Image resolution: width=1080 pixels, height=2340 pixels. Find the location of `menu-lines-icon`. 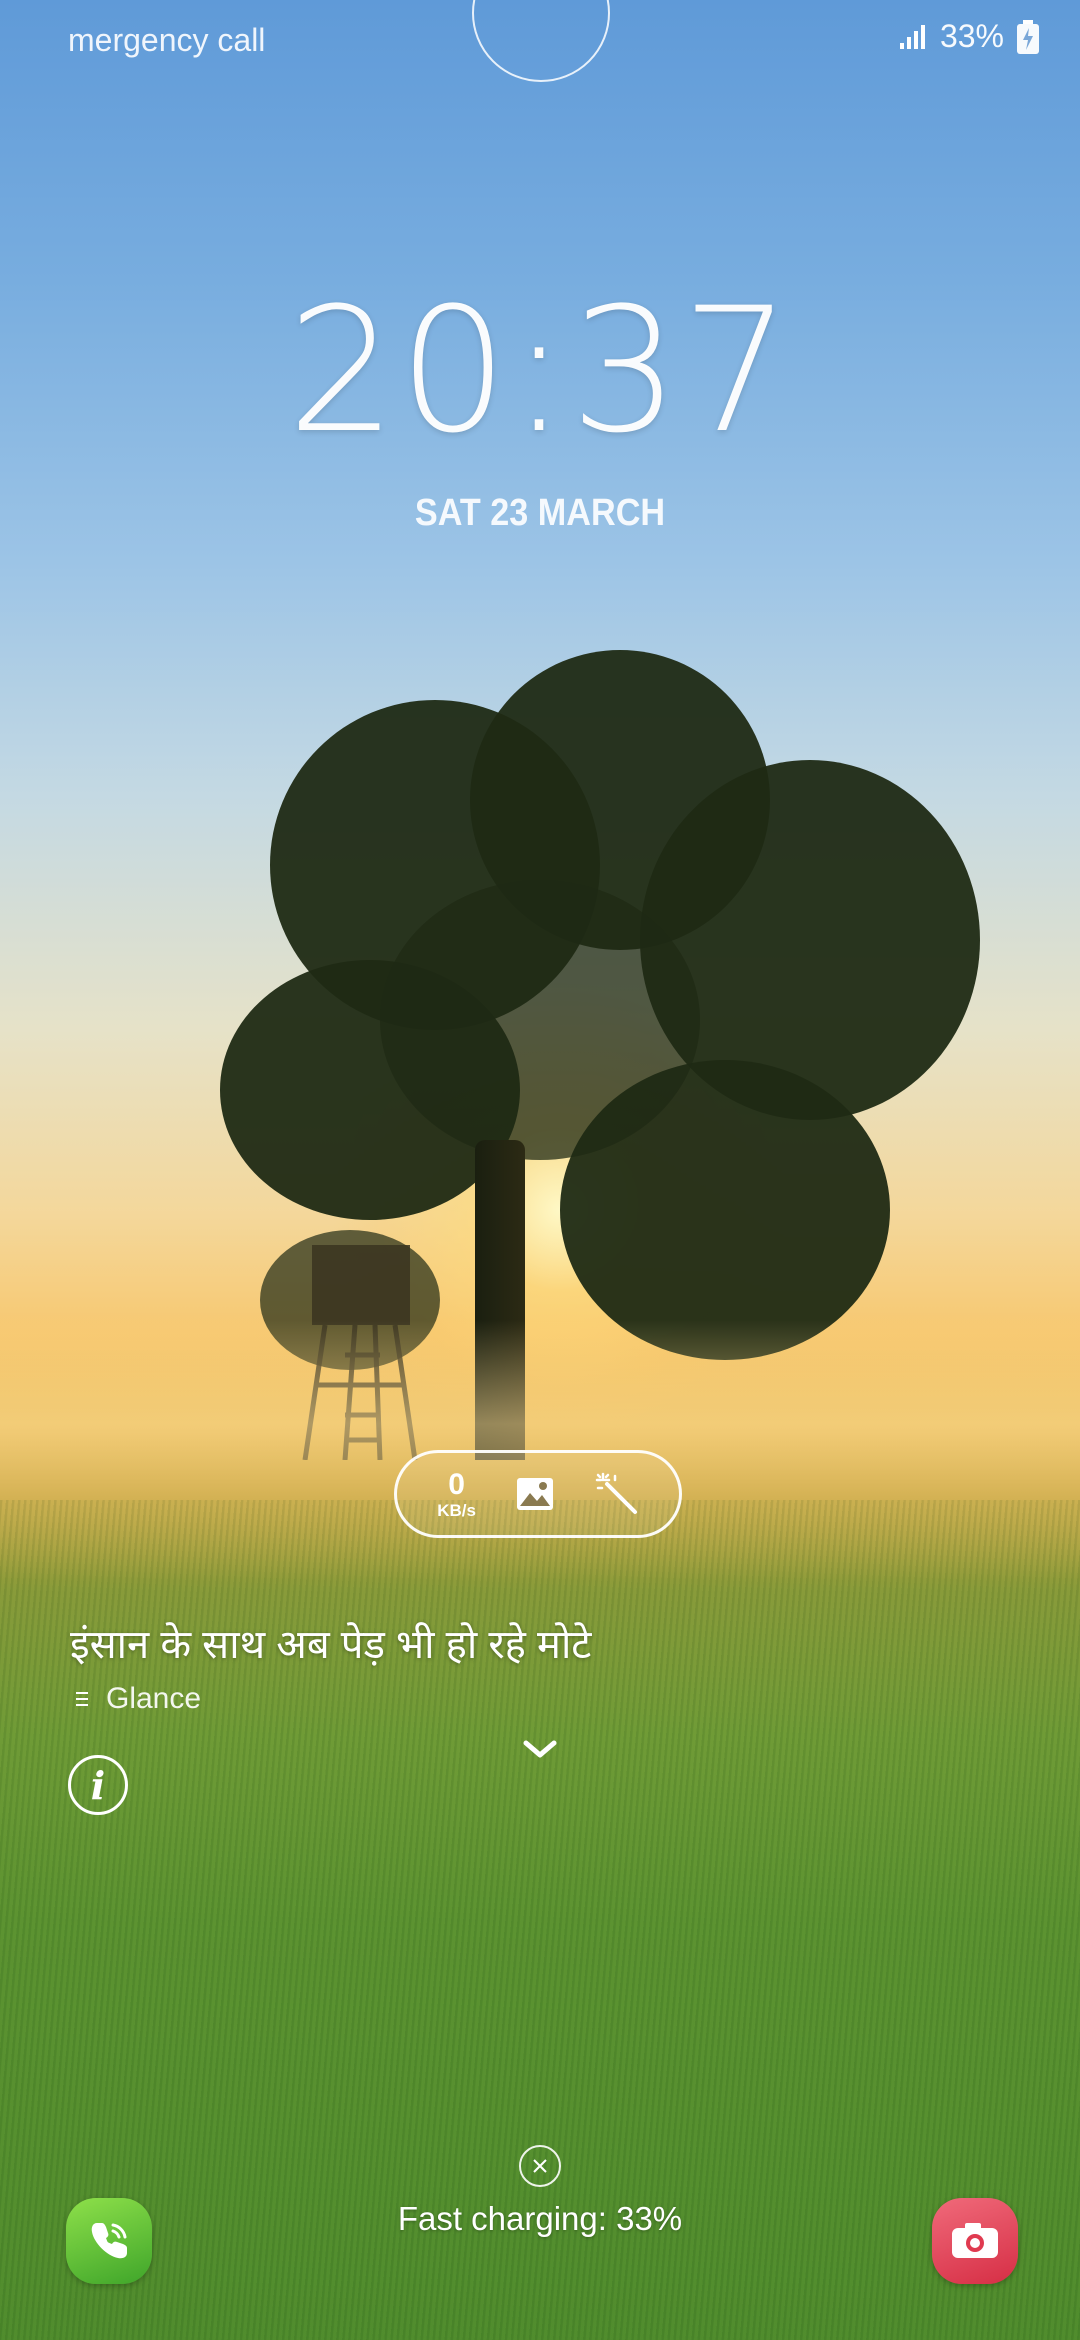

menu-lines-icon is located at coordinates (82, 1699).